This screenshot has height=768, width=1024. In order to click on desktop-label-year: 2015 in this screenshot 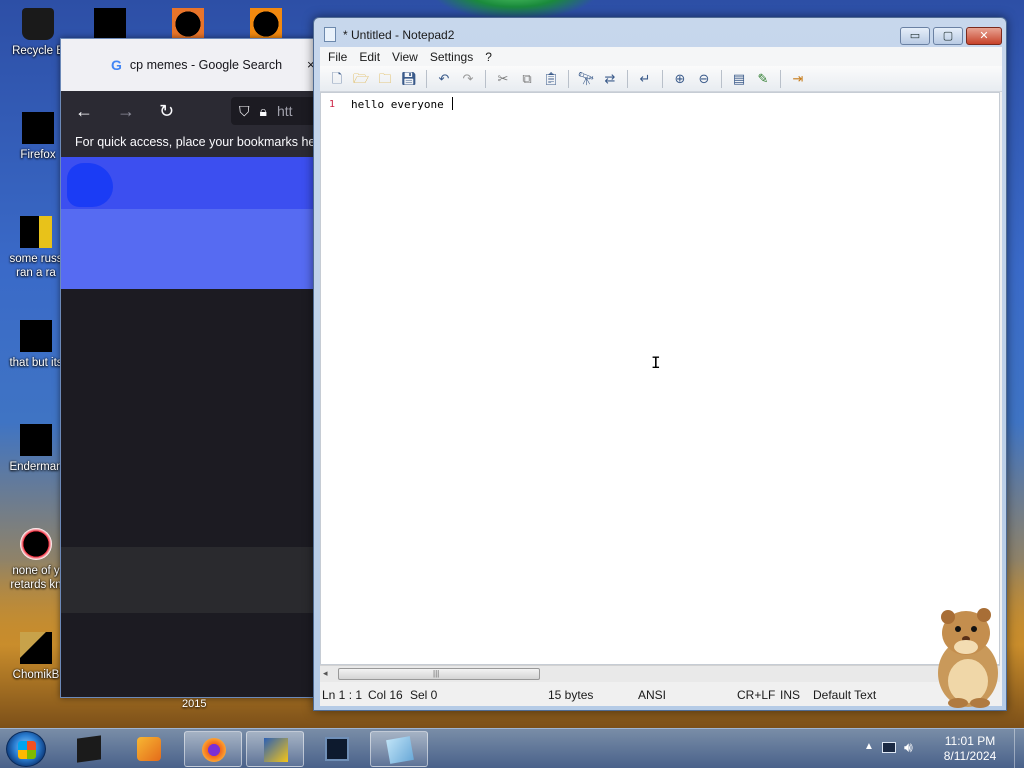, I will do `click(194, 704)`.